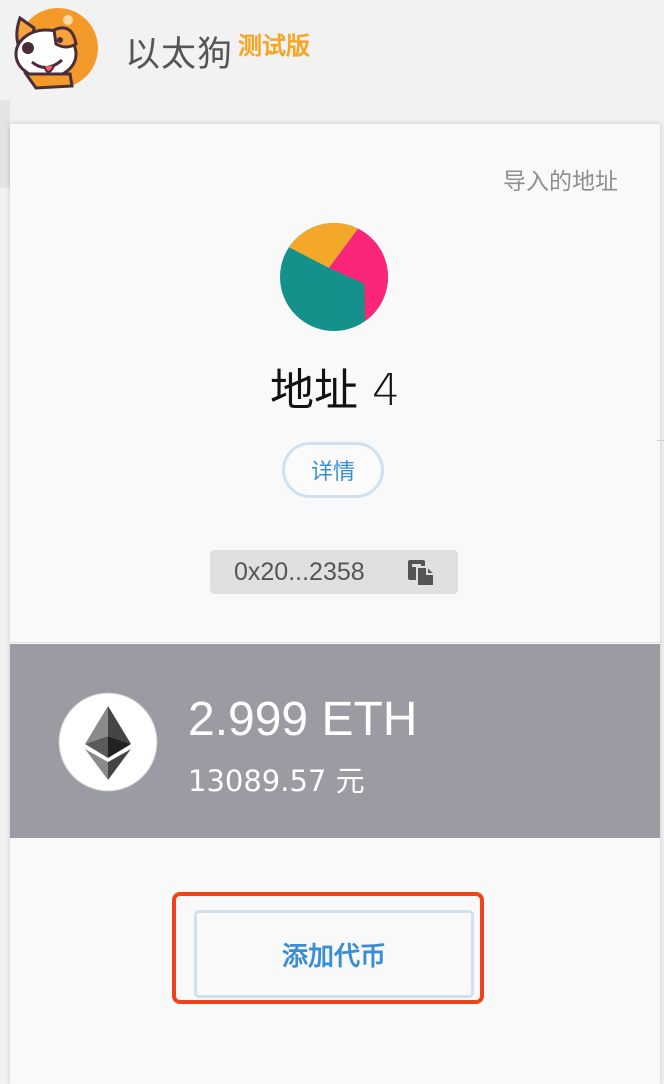  Describe the element at coordinates (332, 50) in the screenshot. I see `app-header: 以太狗 测试版` at that location.